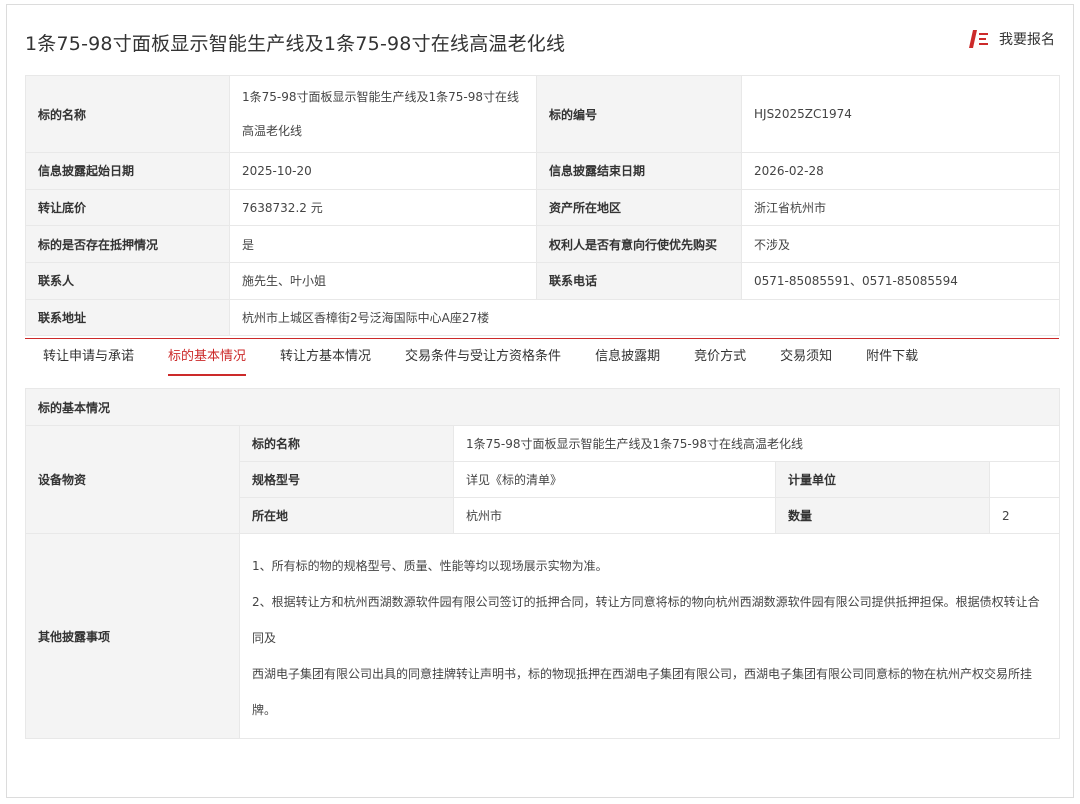 This screenshot has height=804, width=1080. What do you see at coordinates (639, 171) in the screenshot?
I see `disclosure-end-label: 信息披露结束日期` at bounding box center [639, 171].